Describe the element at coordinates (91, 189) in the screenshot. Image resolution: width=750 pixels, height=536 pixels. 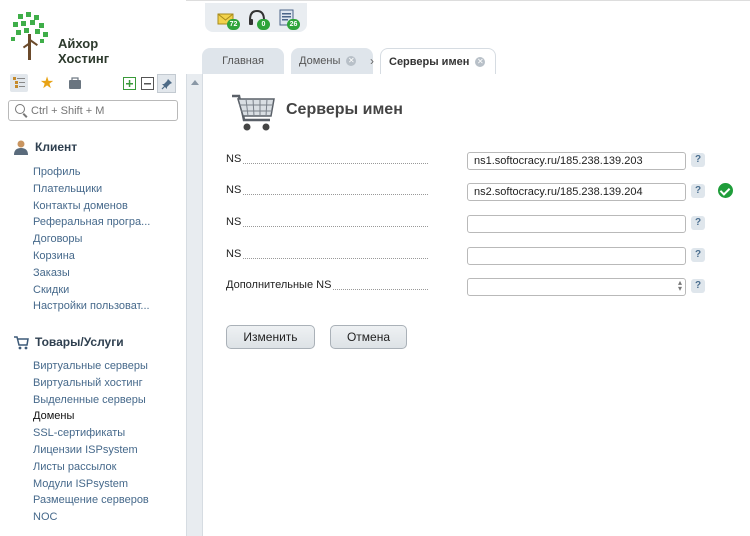
I see `menu-item: Плательщики` at that location.